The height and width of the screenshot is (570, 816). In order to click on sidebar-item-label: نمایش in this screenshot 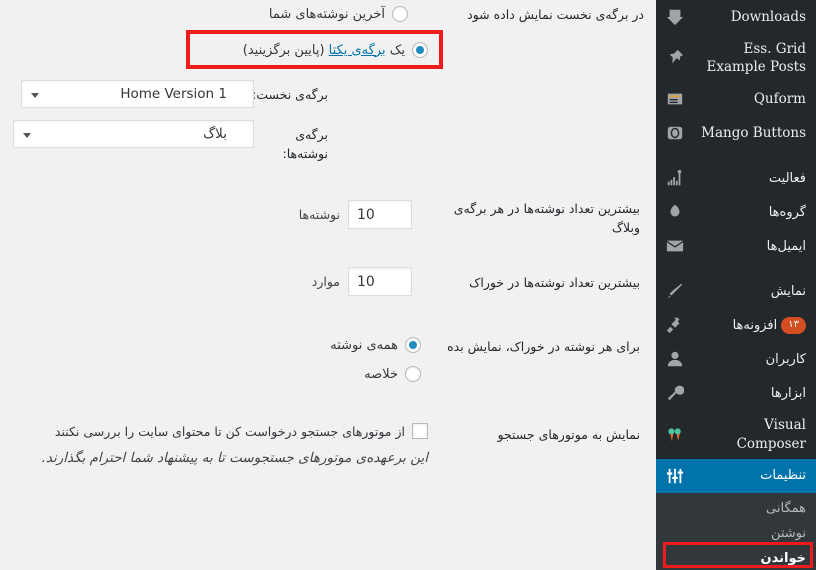, I will do `click(788, 291)`.